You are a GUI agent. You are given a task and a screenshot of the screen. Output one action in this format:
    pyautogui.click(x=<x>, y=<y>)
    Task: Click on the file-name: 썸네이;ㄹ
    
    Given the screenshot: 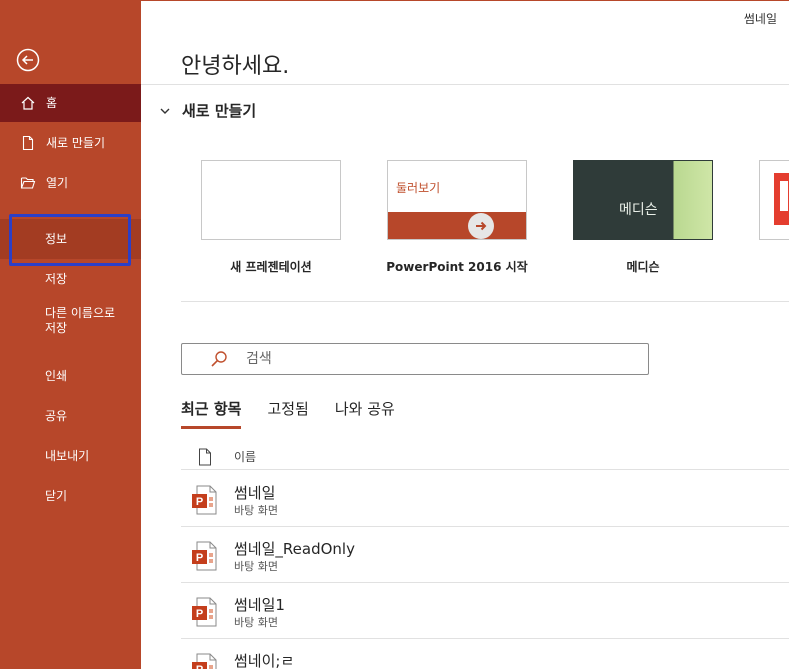 What is the action you would take?
    pyautogui.click(x=264, y=660)
    